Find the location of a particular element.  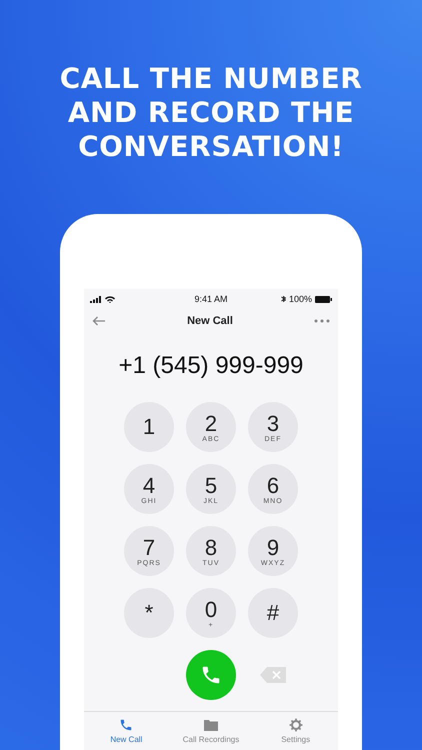

headline: CALL THE NUMBER AND RECORD THE CONVERSATION! is located at coordinates (211, 113).